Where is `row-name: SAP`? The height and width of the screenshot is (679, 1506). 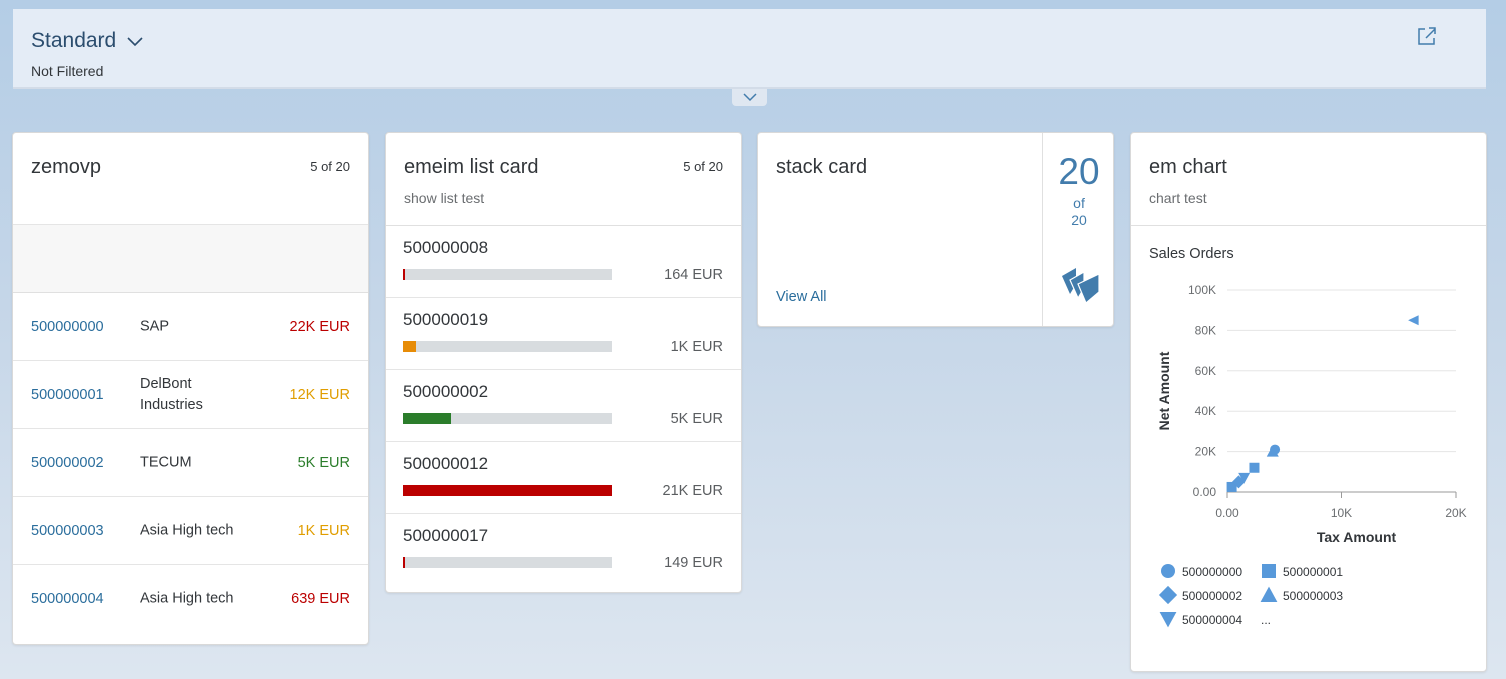
row-name: SAP is located at coordinates (155, 326).